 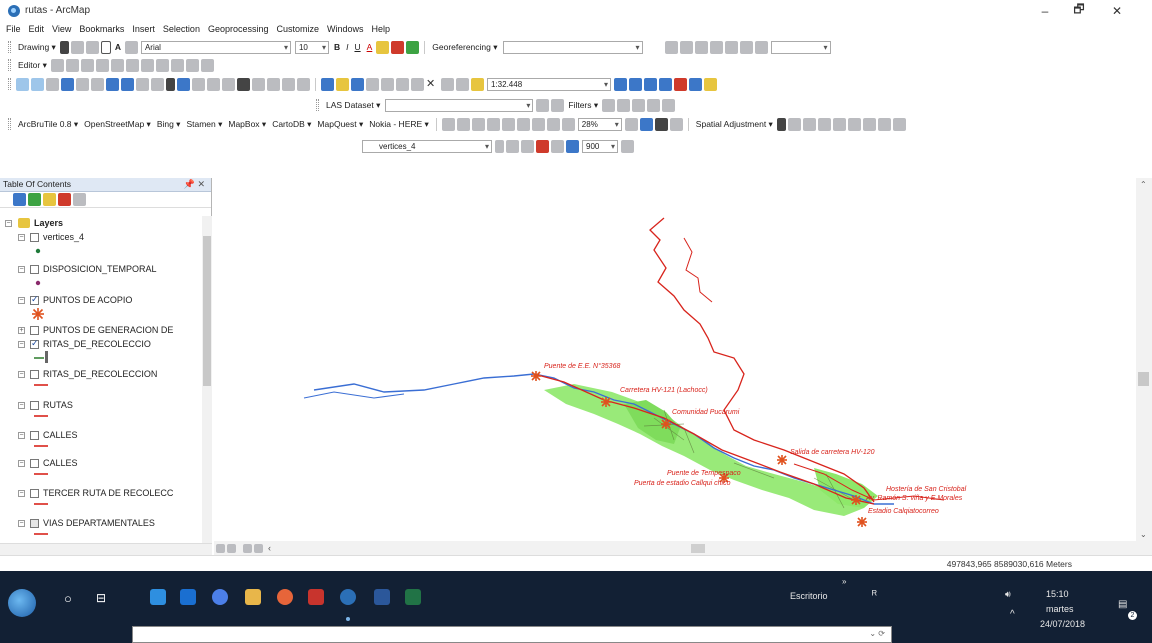 What do you see at coordinates (97, 84) in the screenshot?
I see `fixed-zoom-out-icon` at bounding box center [97, 84].